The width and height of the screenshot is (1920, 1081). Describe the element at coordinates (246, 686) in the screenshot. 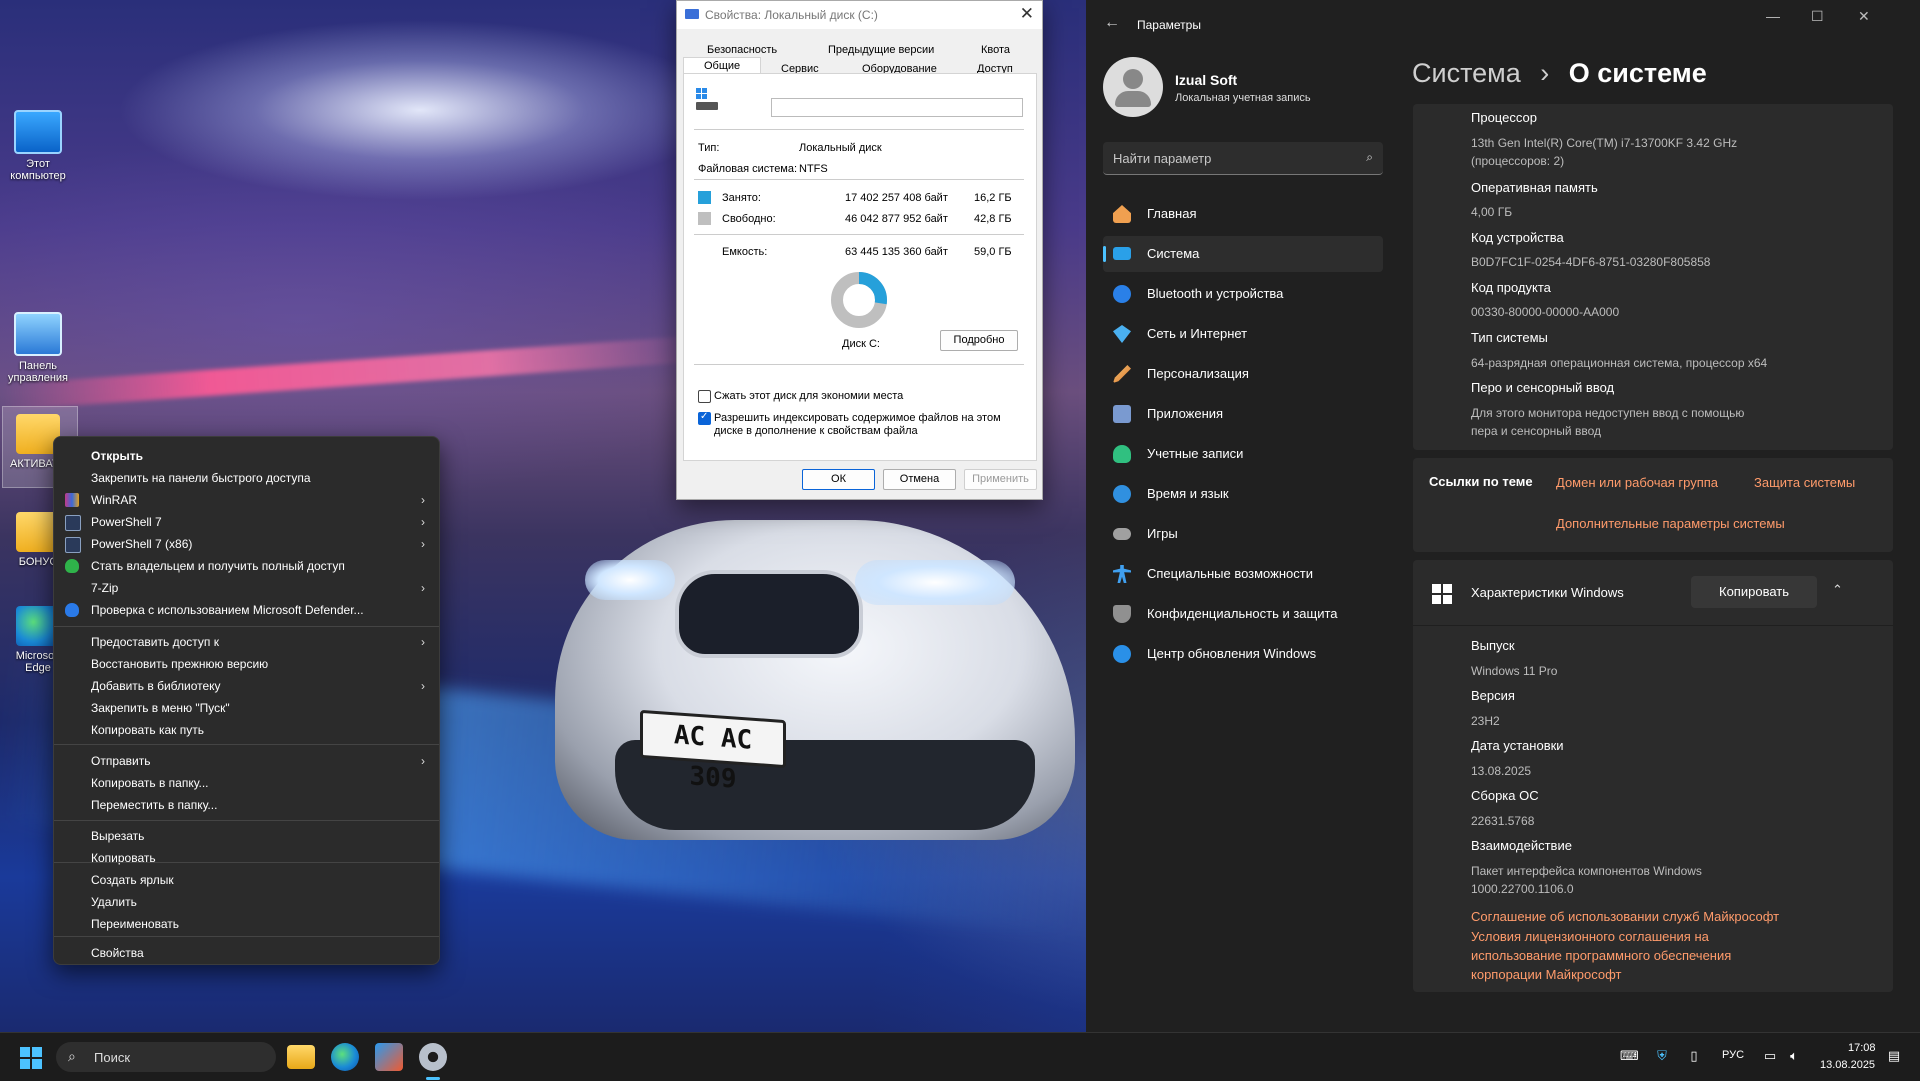

I see `menu-item-add-to-library: Добавить в библиотеку ›` at that location.